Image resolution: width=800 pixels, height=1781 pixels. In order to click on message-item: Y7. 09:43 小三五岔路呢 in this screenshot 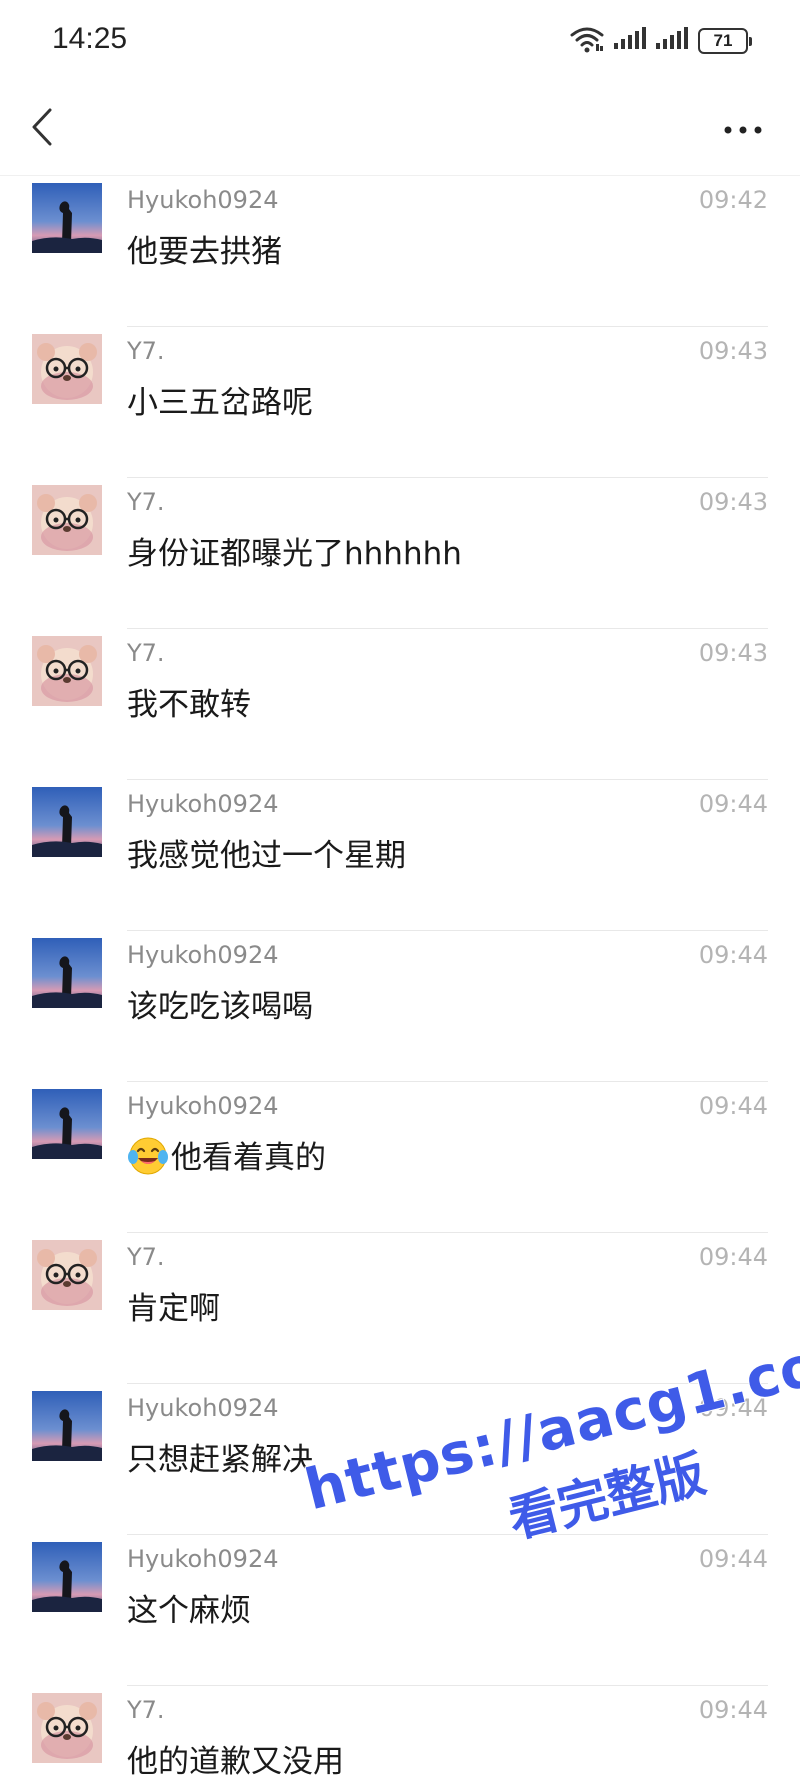, I will do `click(400, 402)`.